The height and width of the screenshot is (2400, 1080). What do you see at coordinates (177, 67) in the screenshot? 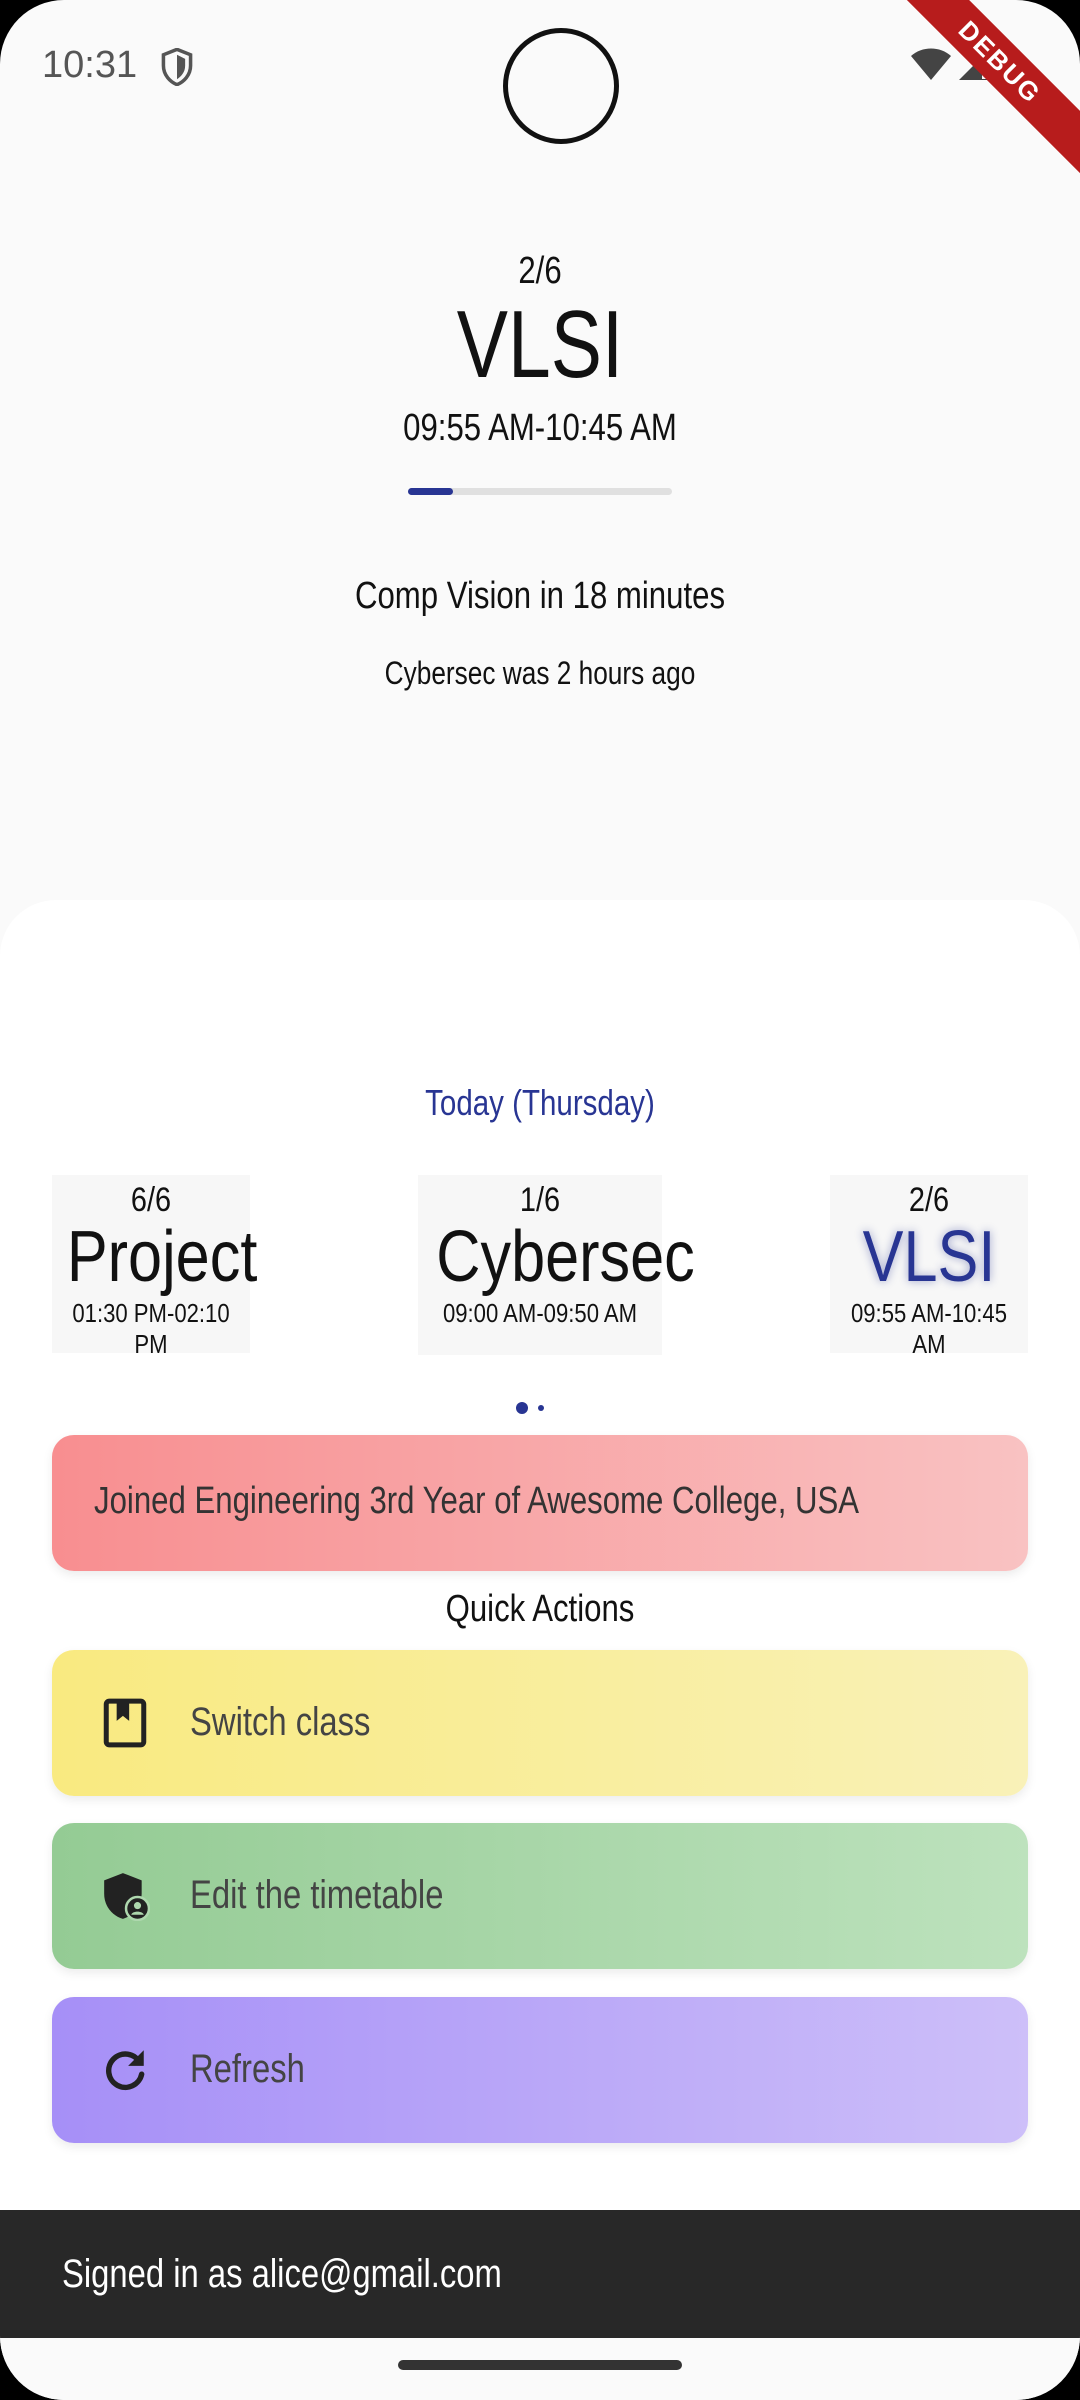
I see `shield-icon` at bounding box center [177, 67].